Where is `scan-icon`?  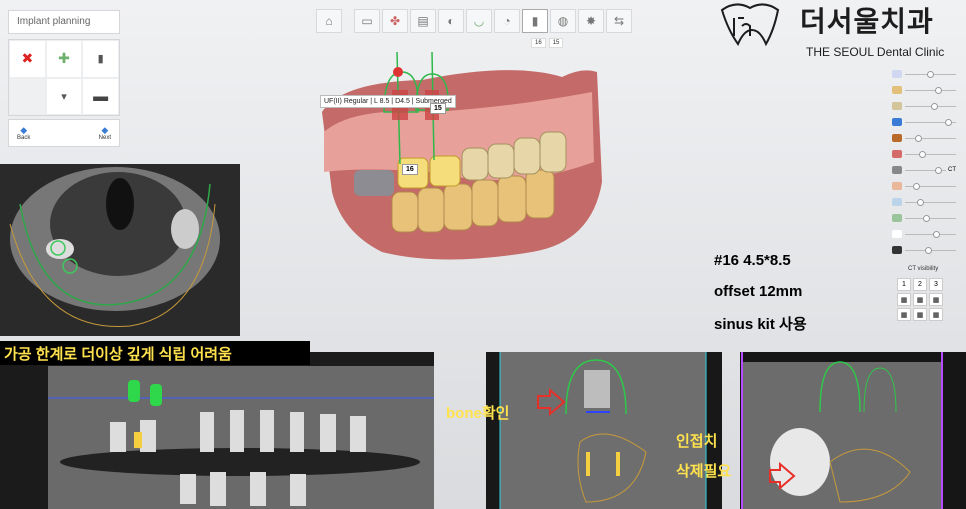 scan-icon is located at coordinates (897, 202).